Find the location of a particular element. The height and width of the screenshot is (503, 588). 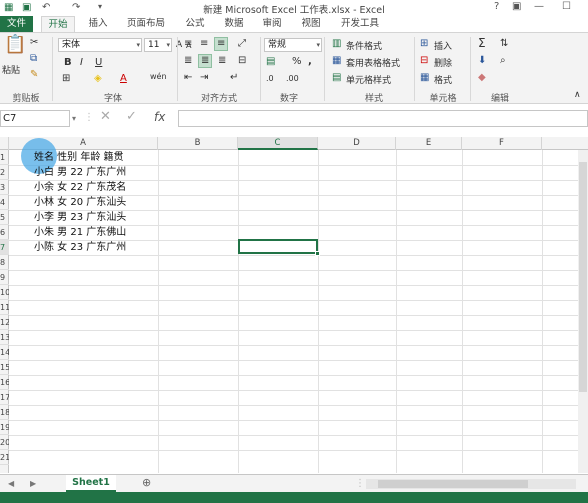

find-select-icon: ⌕ is located at coordinates (503, 61).